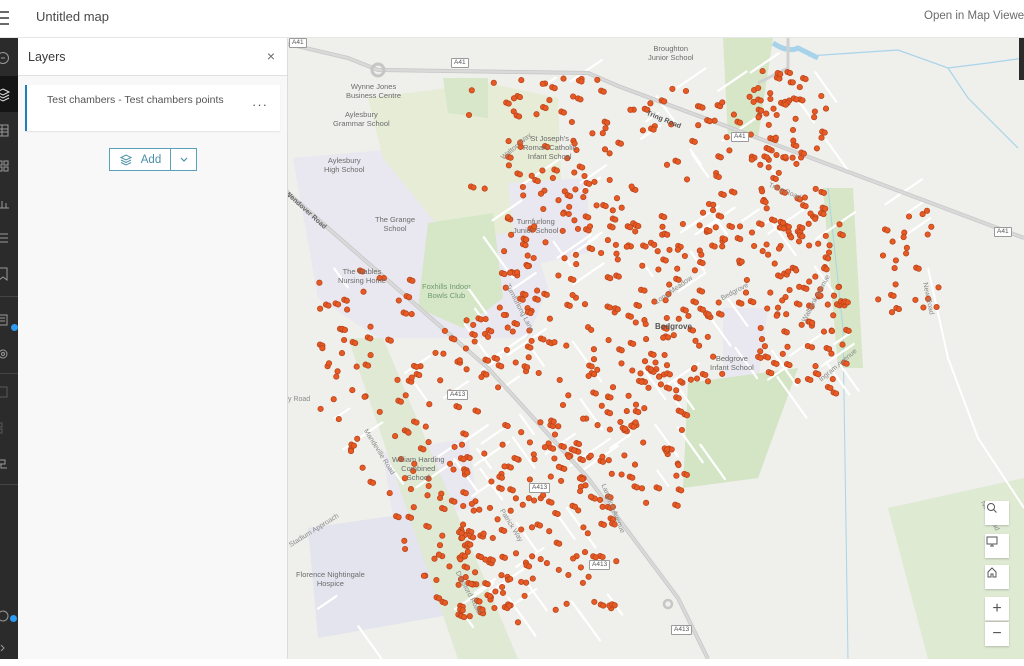 The image size is (1024, 666). What do you see at coordinates (9, 58) in the screenshot?
I see `action-basemap` at bounding box center [9, 58].